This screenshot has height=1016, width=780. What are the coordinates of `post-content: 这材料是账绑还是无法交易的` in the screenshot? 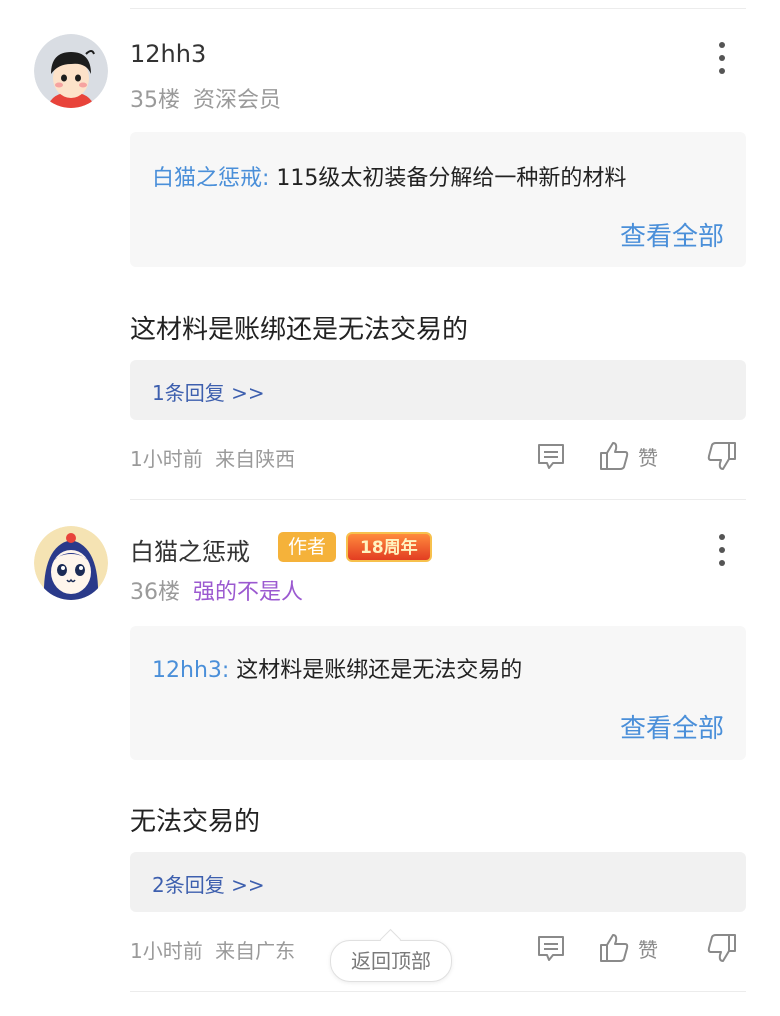 It's located at (299, 330).